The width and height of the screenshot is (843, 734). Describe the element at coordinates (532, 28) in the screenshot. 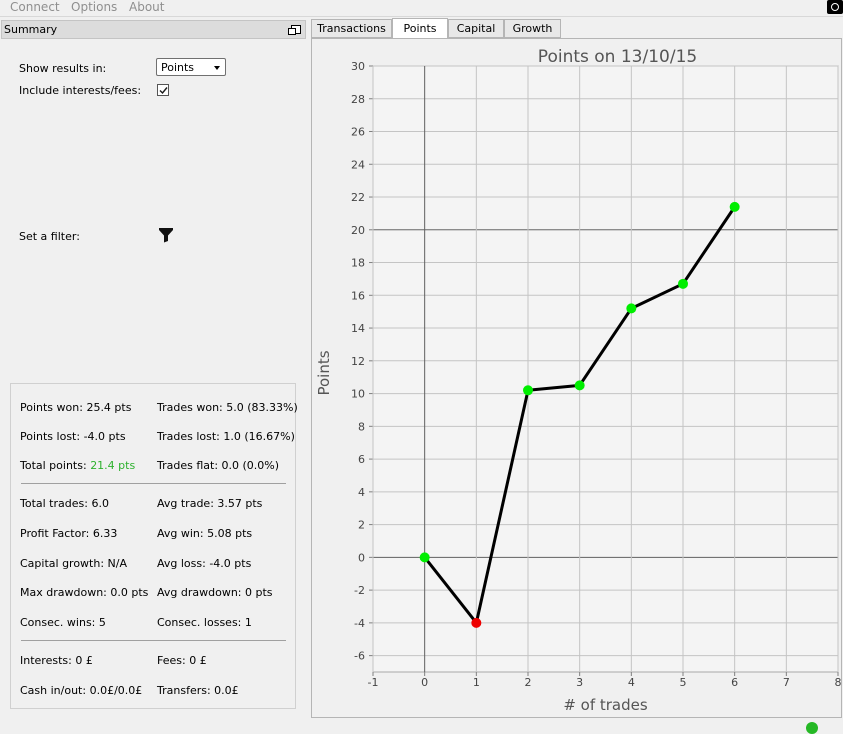

I see `tab-growth: Growth` at that location.